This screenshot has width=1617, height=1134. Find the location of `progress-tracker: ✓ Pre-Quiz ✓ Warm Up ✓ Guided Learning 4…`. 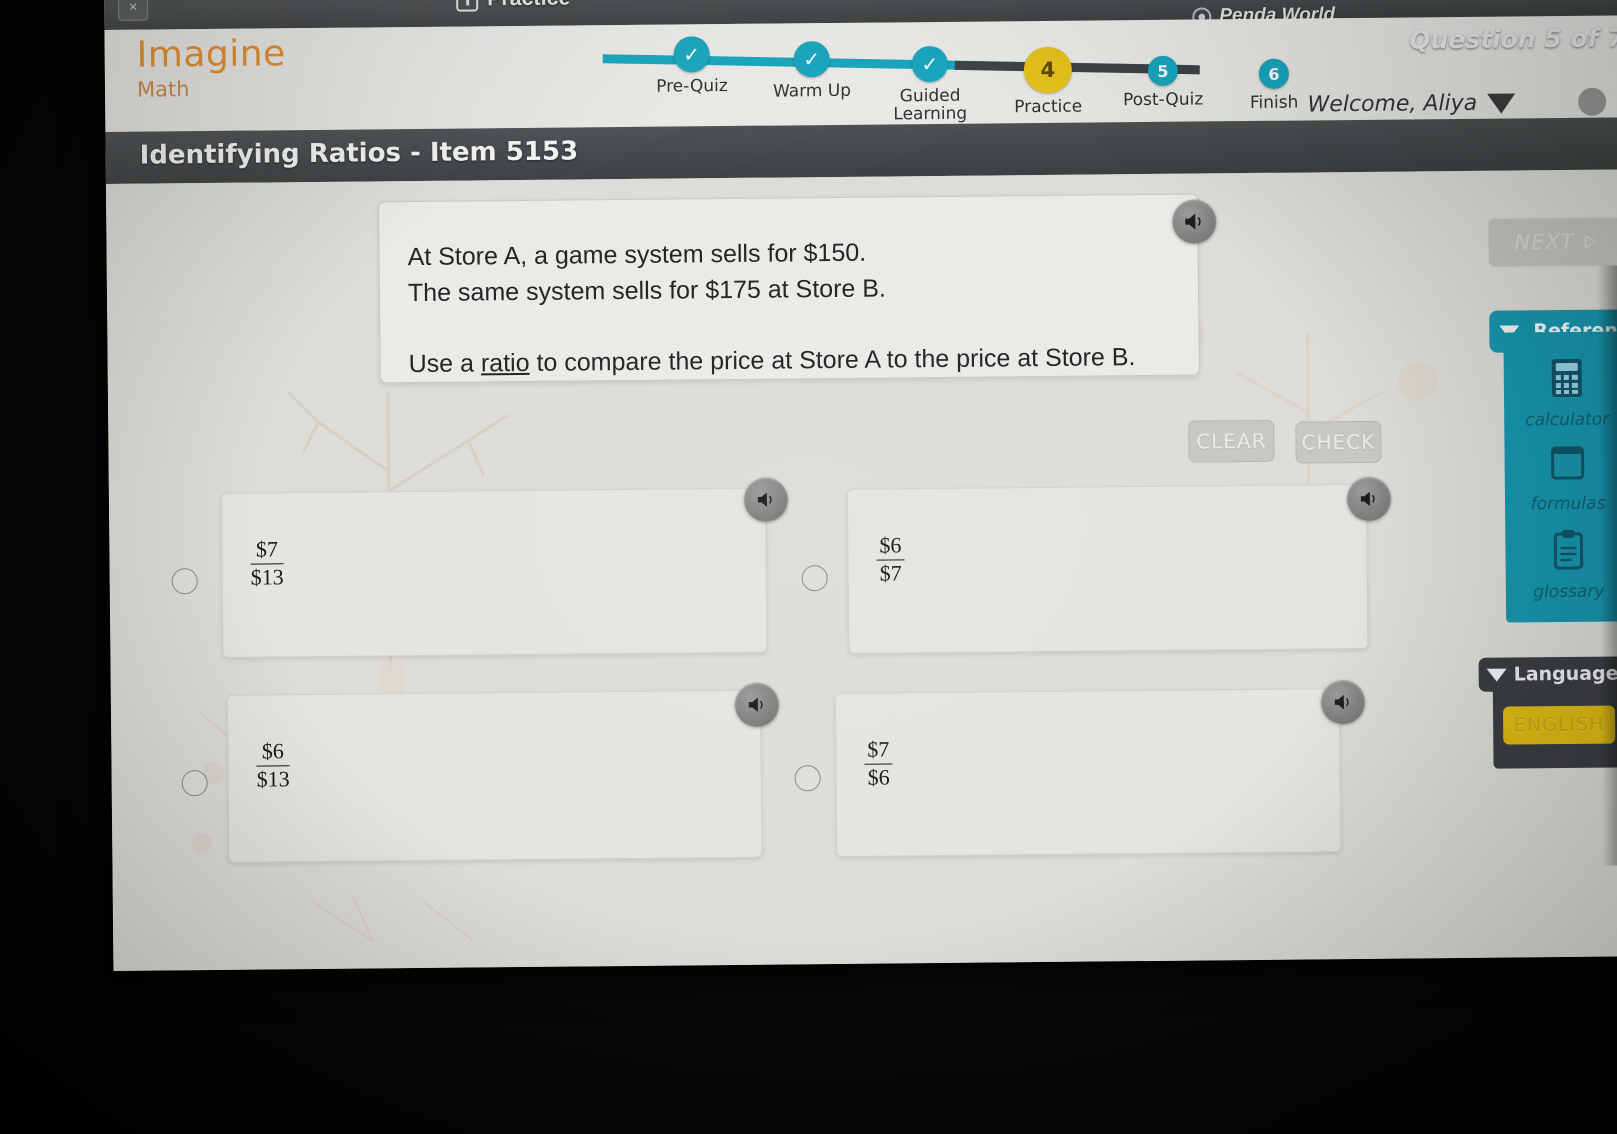

progress-tracker: ✓ Pre-Quiz ✓ Warm Up ✓ Guided Learning 4… is located at coordinates (939, 77).